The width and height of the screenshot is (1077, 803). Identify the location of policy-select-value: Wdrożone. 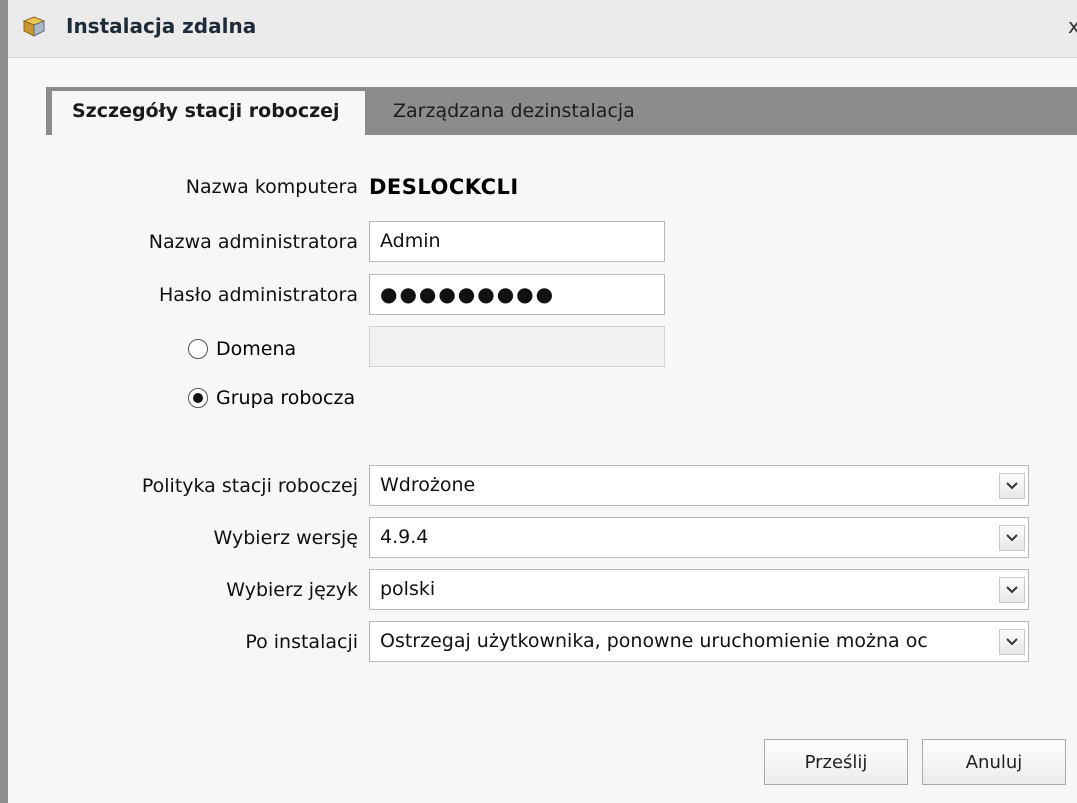
(428, 485).